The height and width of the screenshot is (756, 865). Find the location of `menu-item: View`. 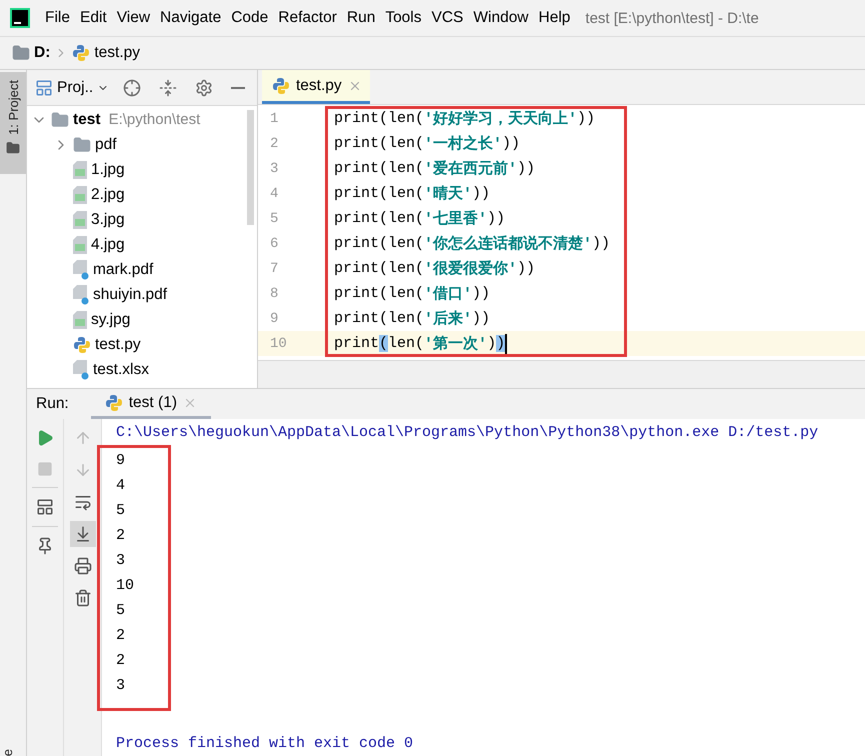

menu-item: View is located at coordinates (134, 18).